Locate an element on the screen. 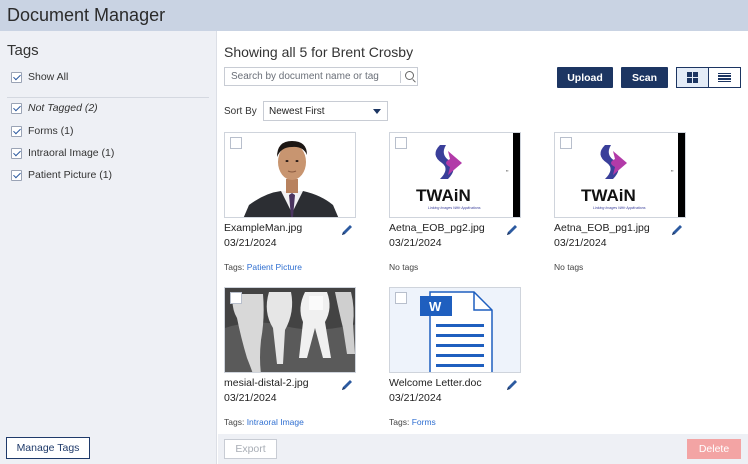  delete-button: Delete is located at coordinates (714, 449).